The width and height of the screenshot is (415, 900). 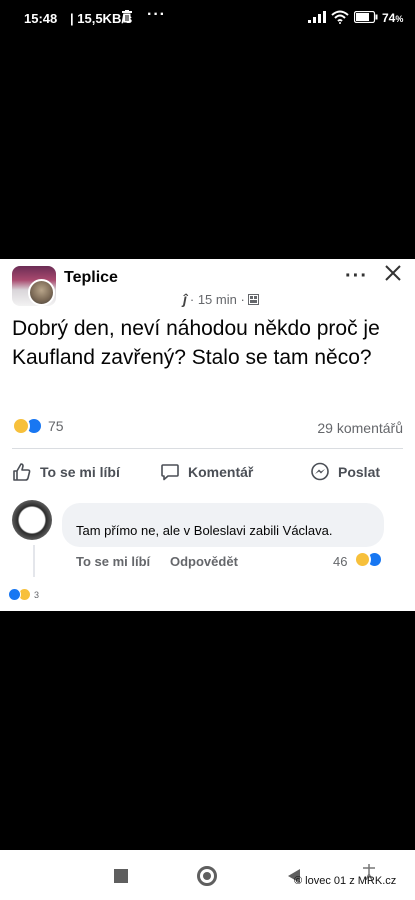 I want to click on audience-group-icon, so click(x=253, y=299).